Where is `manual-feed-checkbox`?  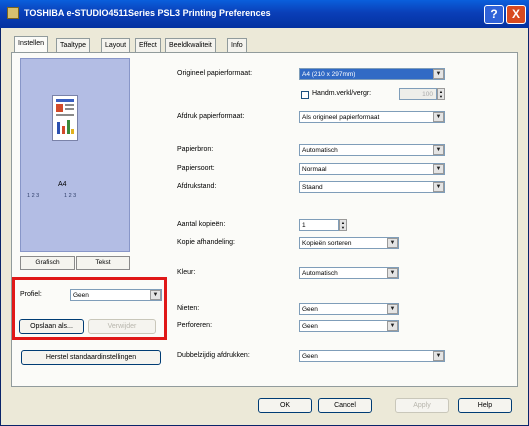 manual-feed-checkbox is located at coordinates (305, 95).